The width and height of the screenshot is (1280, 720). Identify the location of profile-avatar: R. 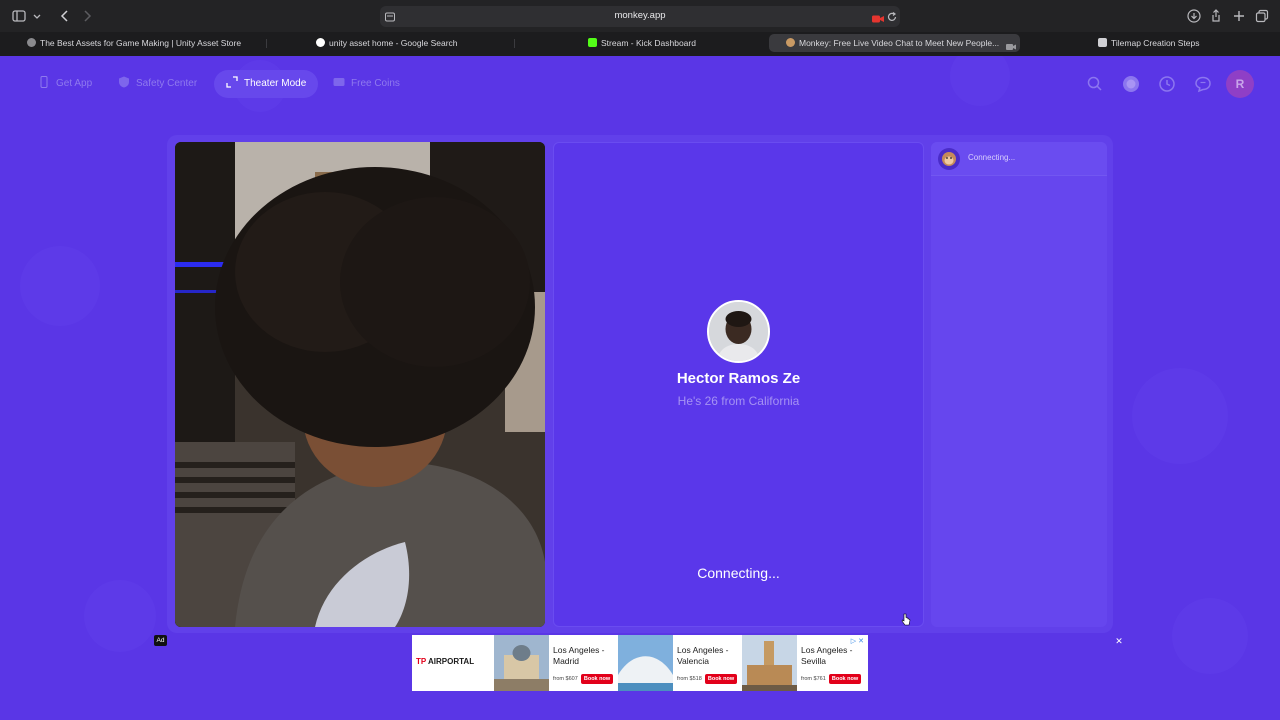
(1240, 84).